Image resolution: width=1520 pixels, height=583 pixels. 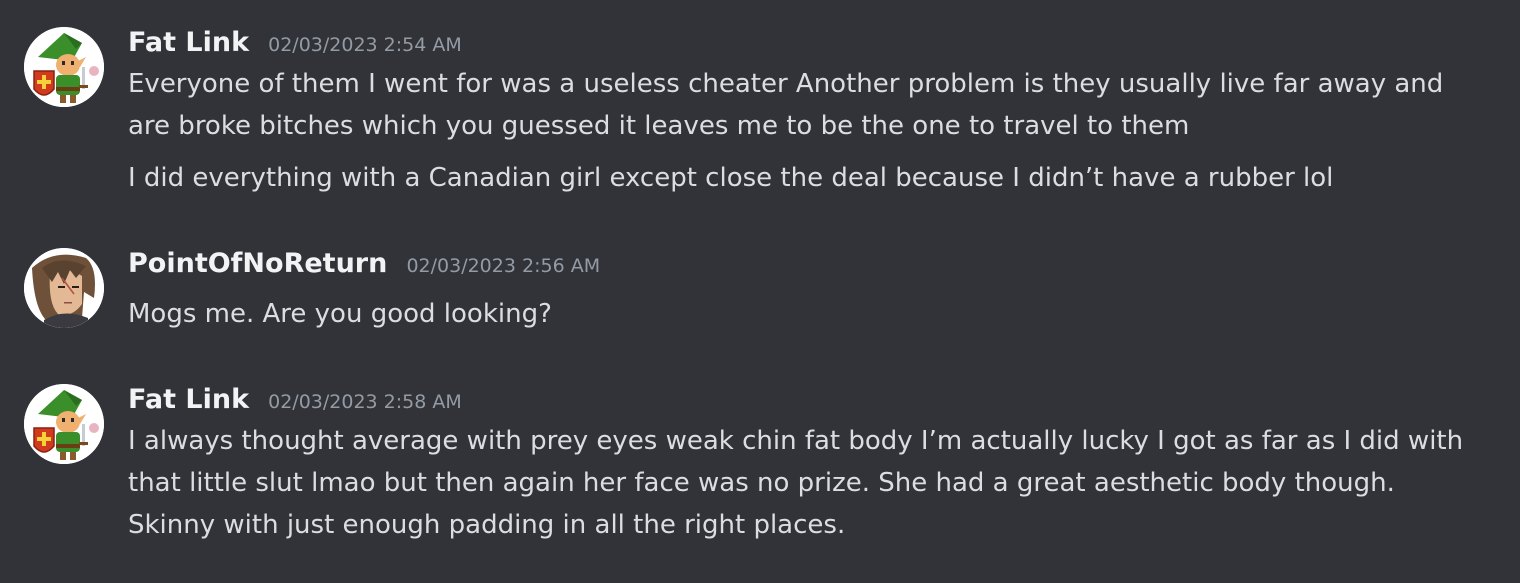 What do you see at coordinates (340, 314) in the screenshot?
I see `message-text-line: Mogs me. Are you good looking?` at bounding box center [340, 314].